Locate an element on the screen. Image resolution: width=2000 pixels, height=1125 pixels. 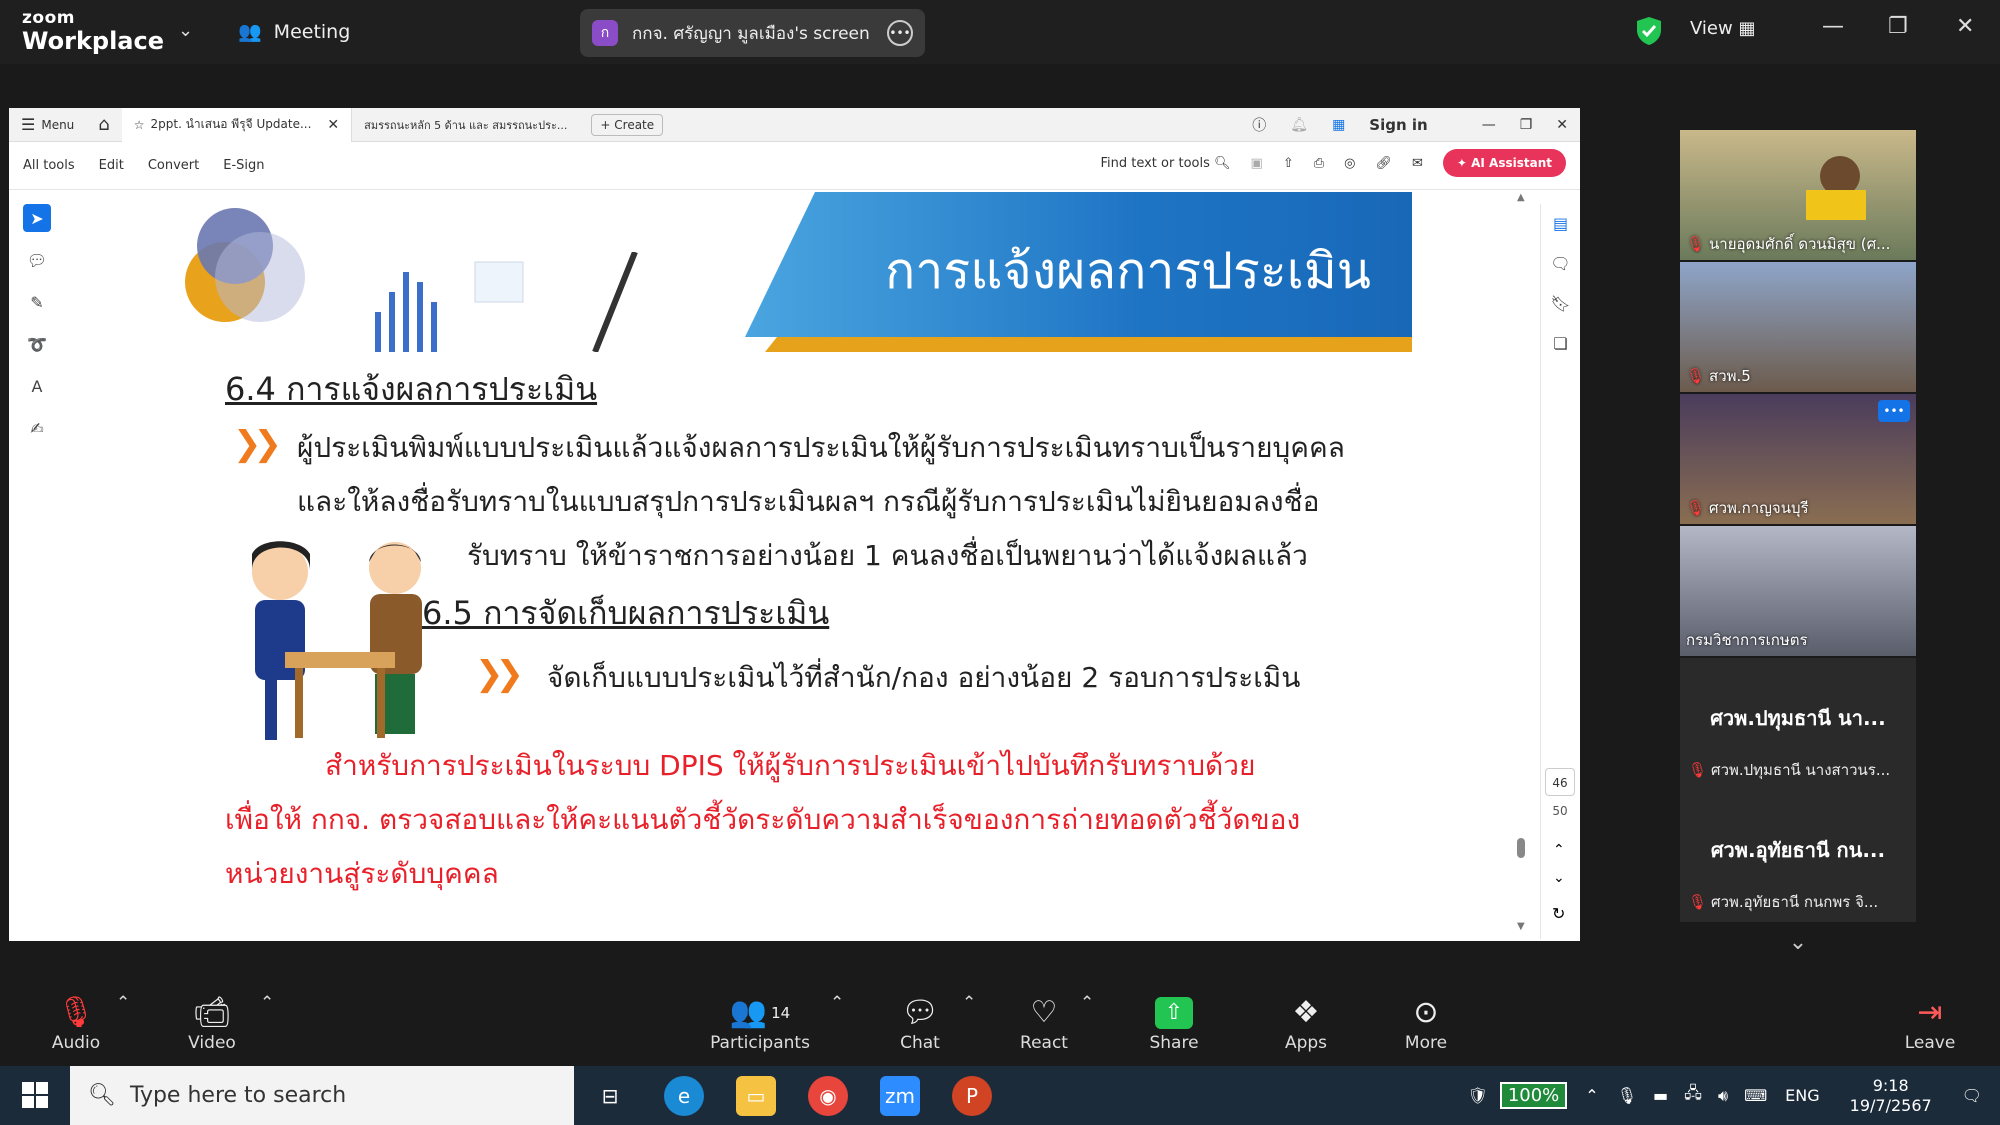
leave-button: ⇥ Leave is located at coordinates (1930, 1023).